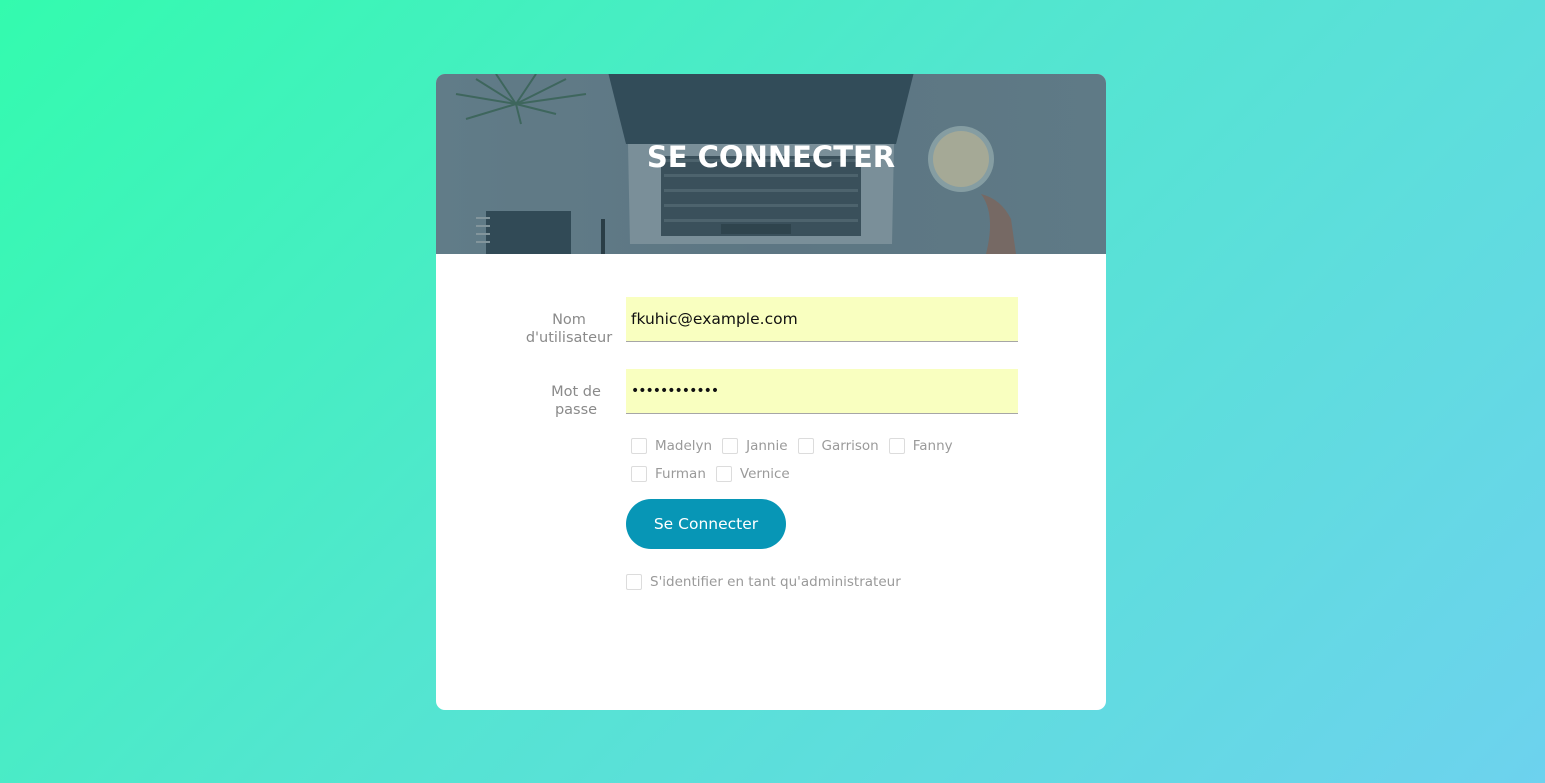 This screenshot has width=1545, height=783. Describe the element at coordinates (576, 401) in the screenshot. I see `password-label: Mot de passe` at that location.